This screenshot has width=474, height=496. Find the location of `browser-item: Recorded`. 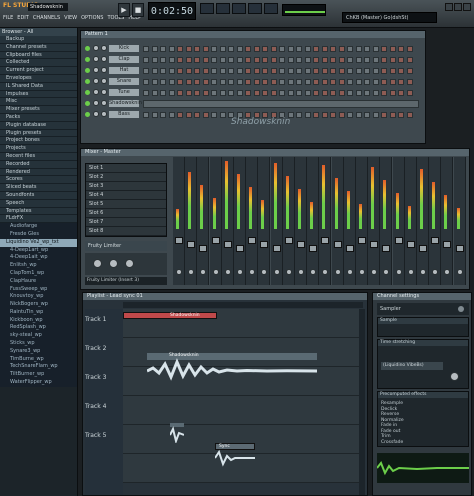

browser-item: Recorded is located at coordinates (38, 164).